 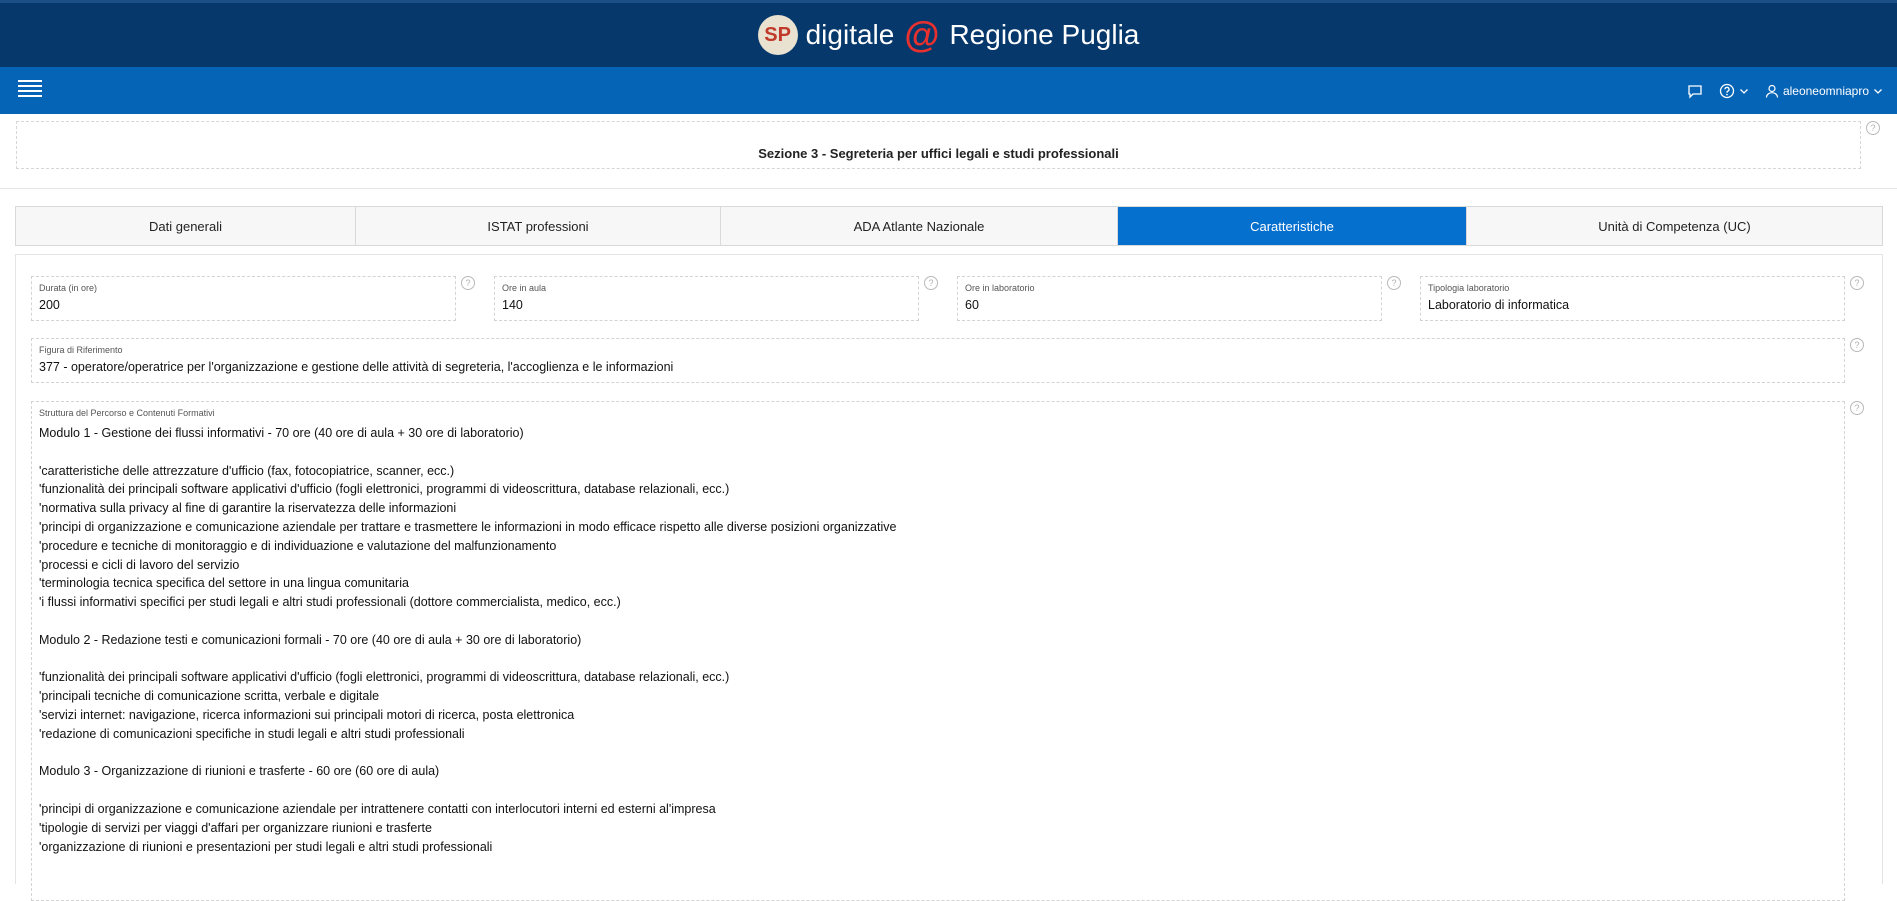 I want to click on tipologia-laboratorio-label: Tipologia laboratorio, so click(x=1469, y=288).